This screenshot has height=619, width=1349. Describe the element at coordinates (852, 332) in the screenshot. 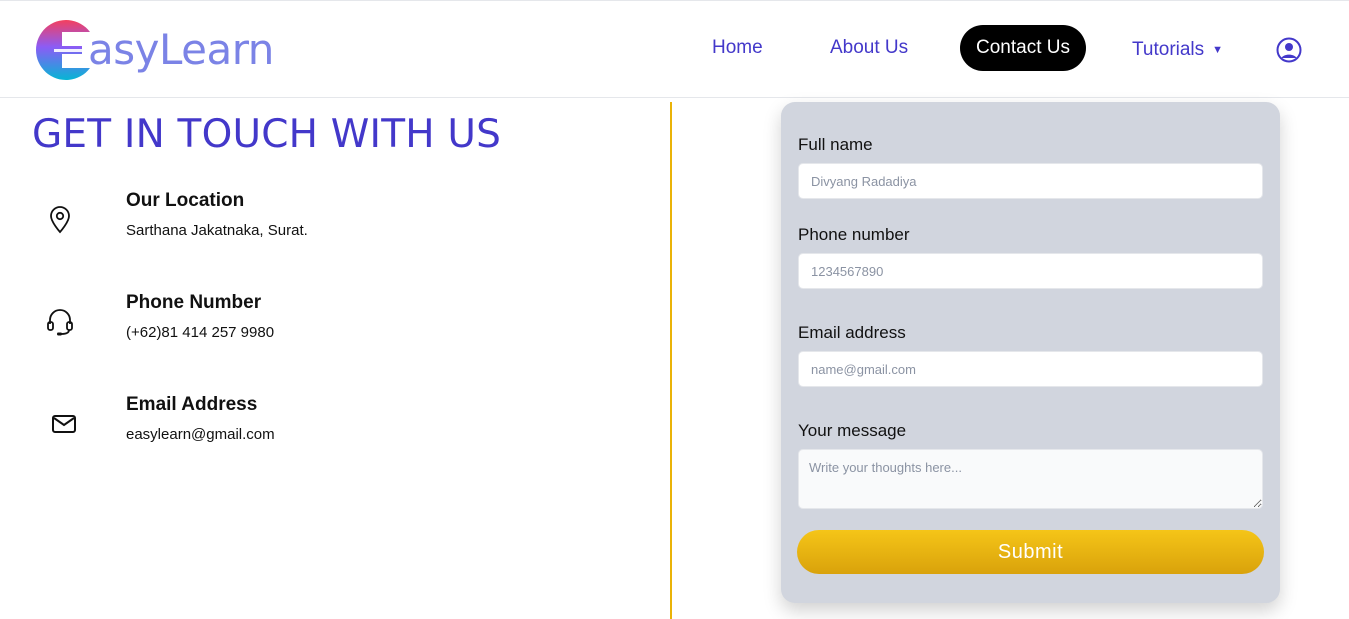

I see `email-label: Email address` at that location.